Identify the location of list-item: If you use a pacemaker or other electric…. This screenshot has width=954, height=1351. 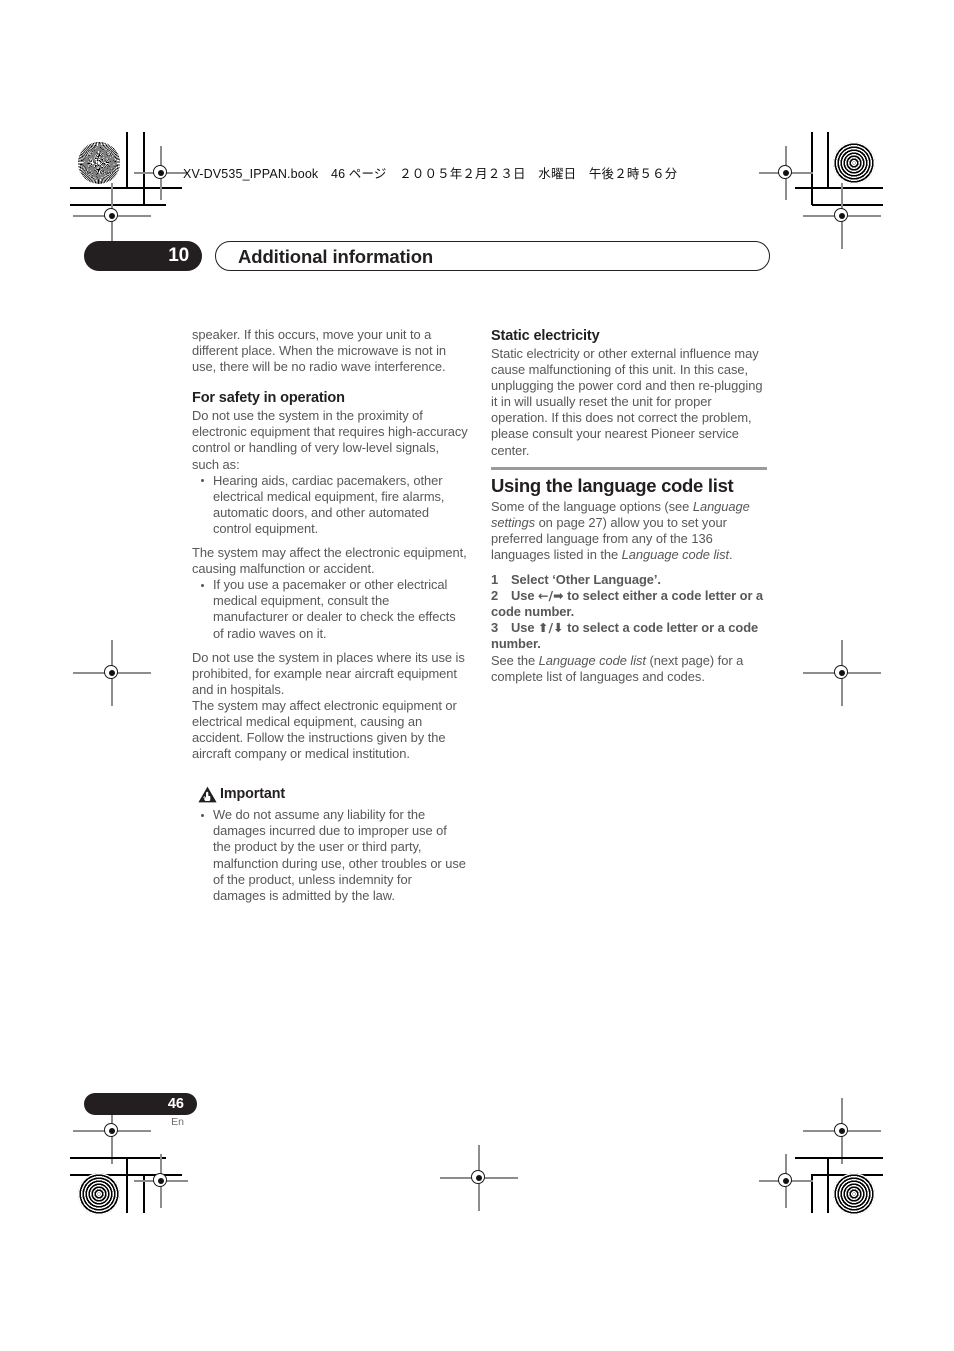
(330, 609).